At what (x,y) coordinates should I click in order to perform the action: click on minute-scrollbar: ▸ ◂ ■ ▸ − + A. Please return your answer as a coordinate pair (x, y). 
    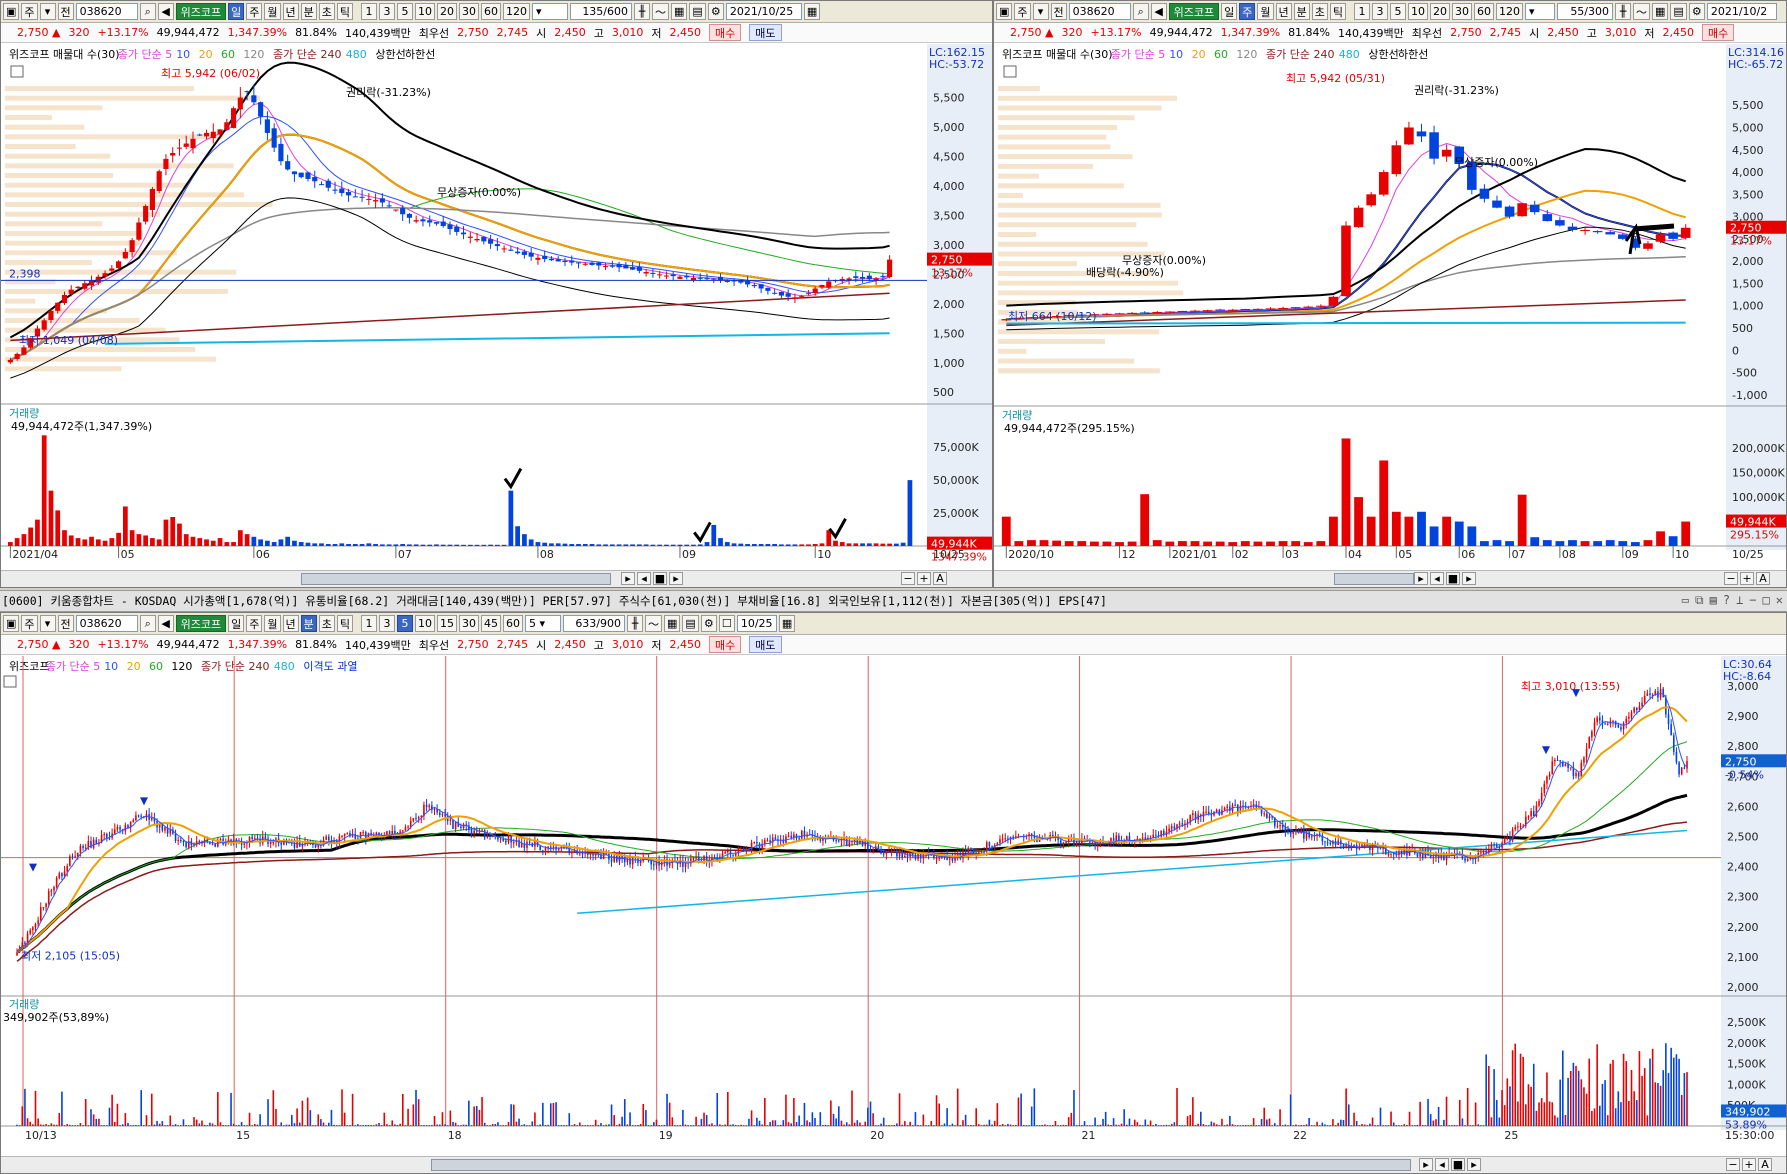
    Looking at the image, I should click on (893, 1164).